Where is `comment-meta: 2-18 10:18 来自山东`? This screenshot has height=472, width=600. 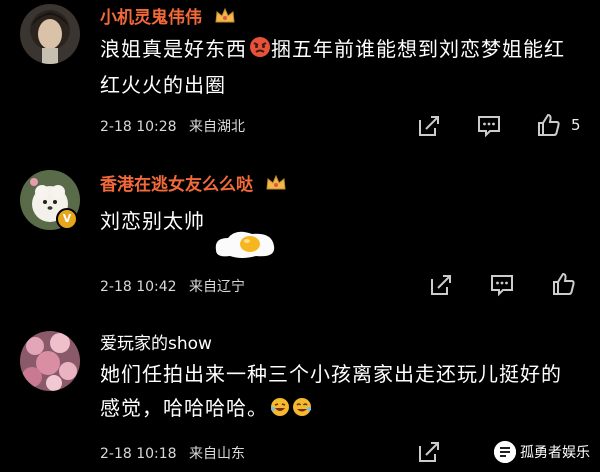
comment-meta: 2-18 10:18 来自山东 is located at coordinates (176, 453).